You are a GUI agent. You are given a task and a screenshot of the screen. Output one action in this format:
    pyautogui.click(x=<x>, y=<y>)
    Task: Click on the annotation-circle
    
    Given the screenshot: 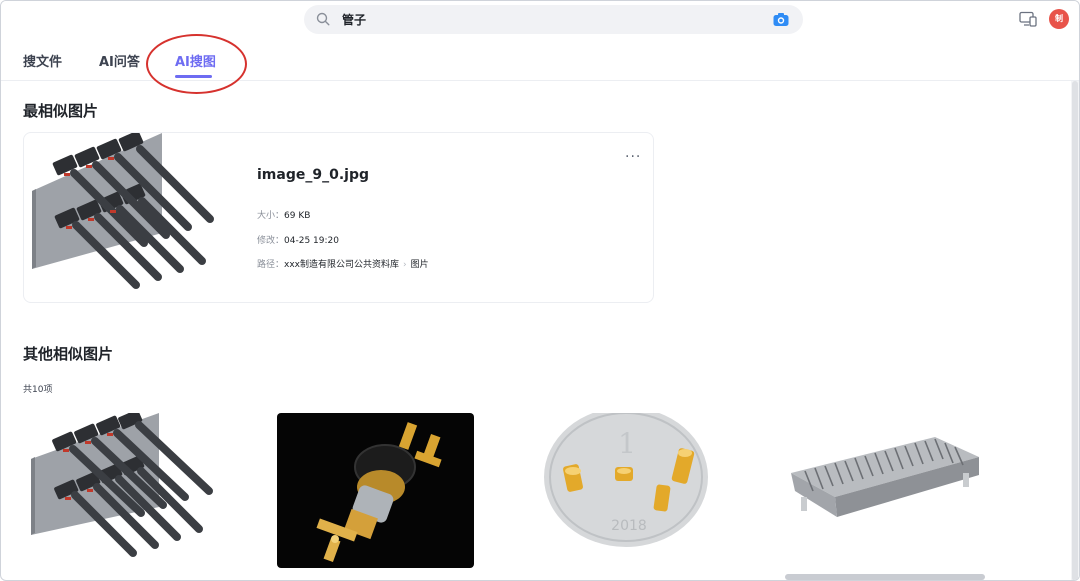 What is the action you would take?
    pyautogui.click(x=196, y=64)
    